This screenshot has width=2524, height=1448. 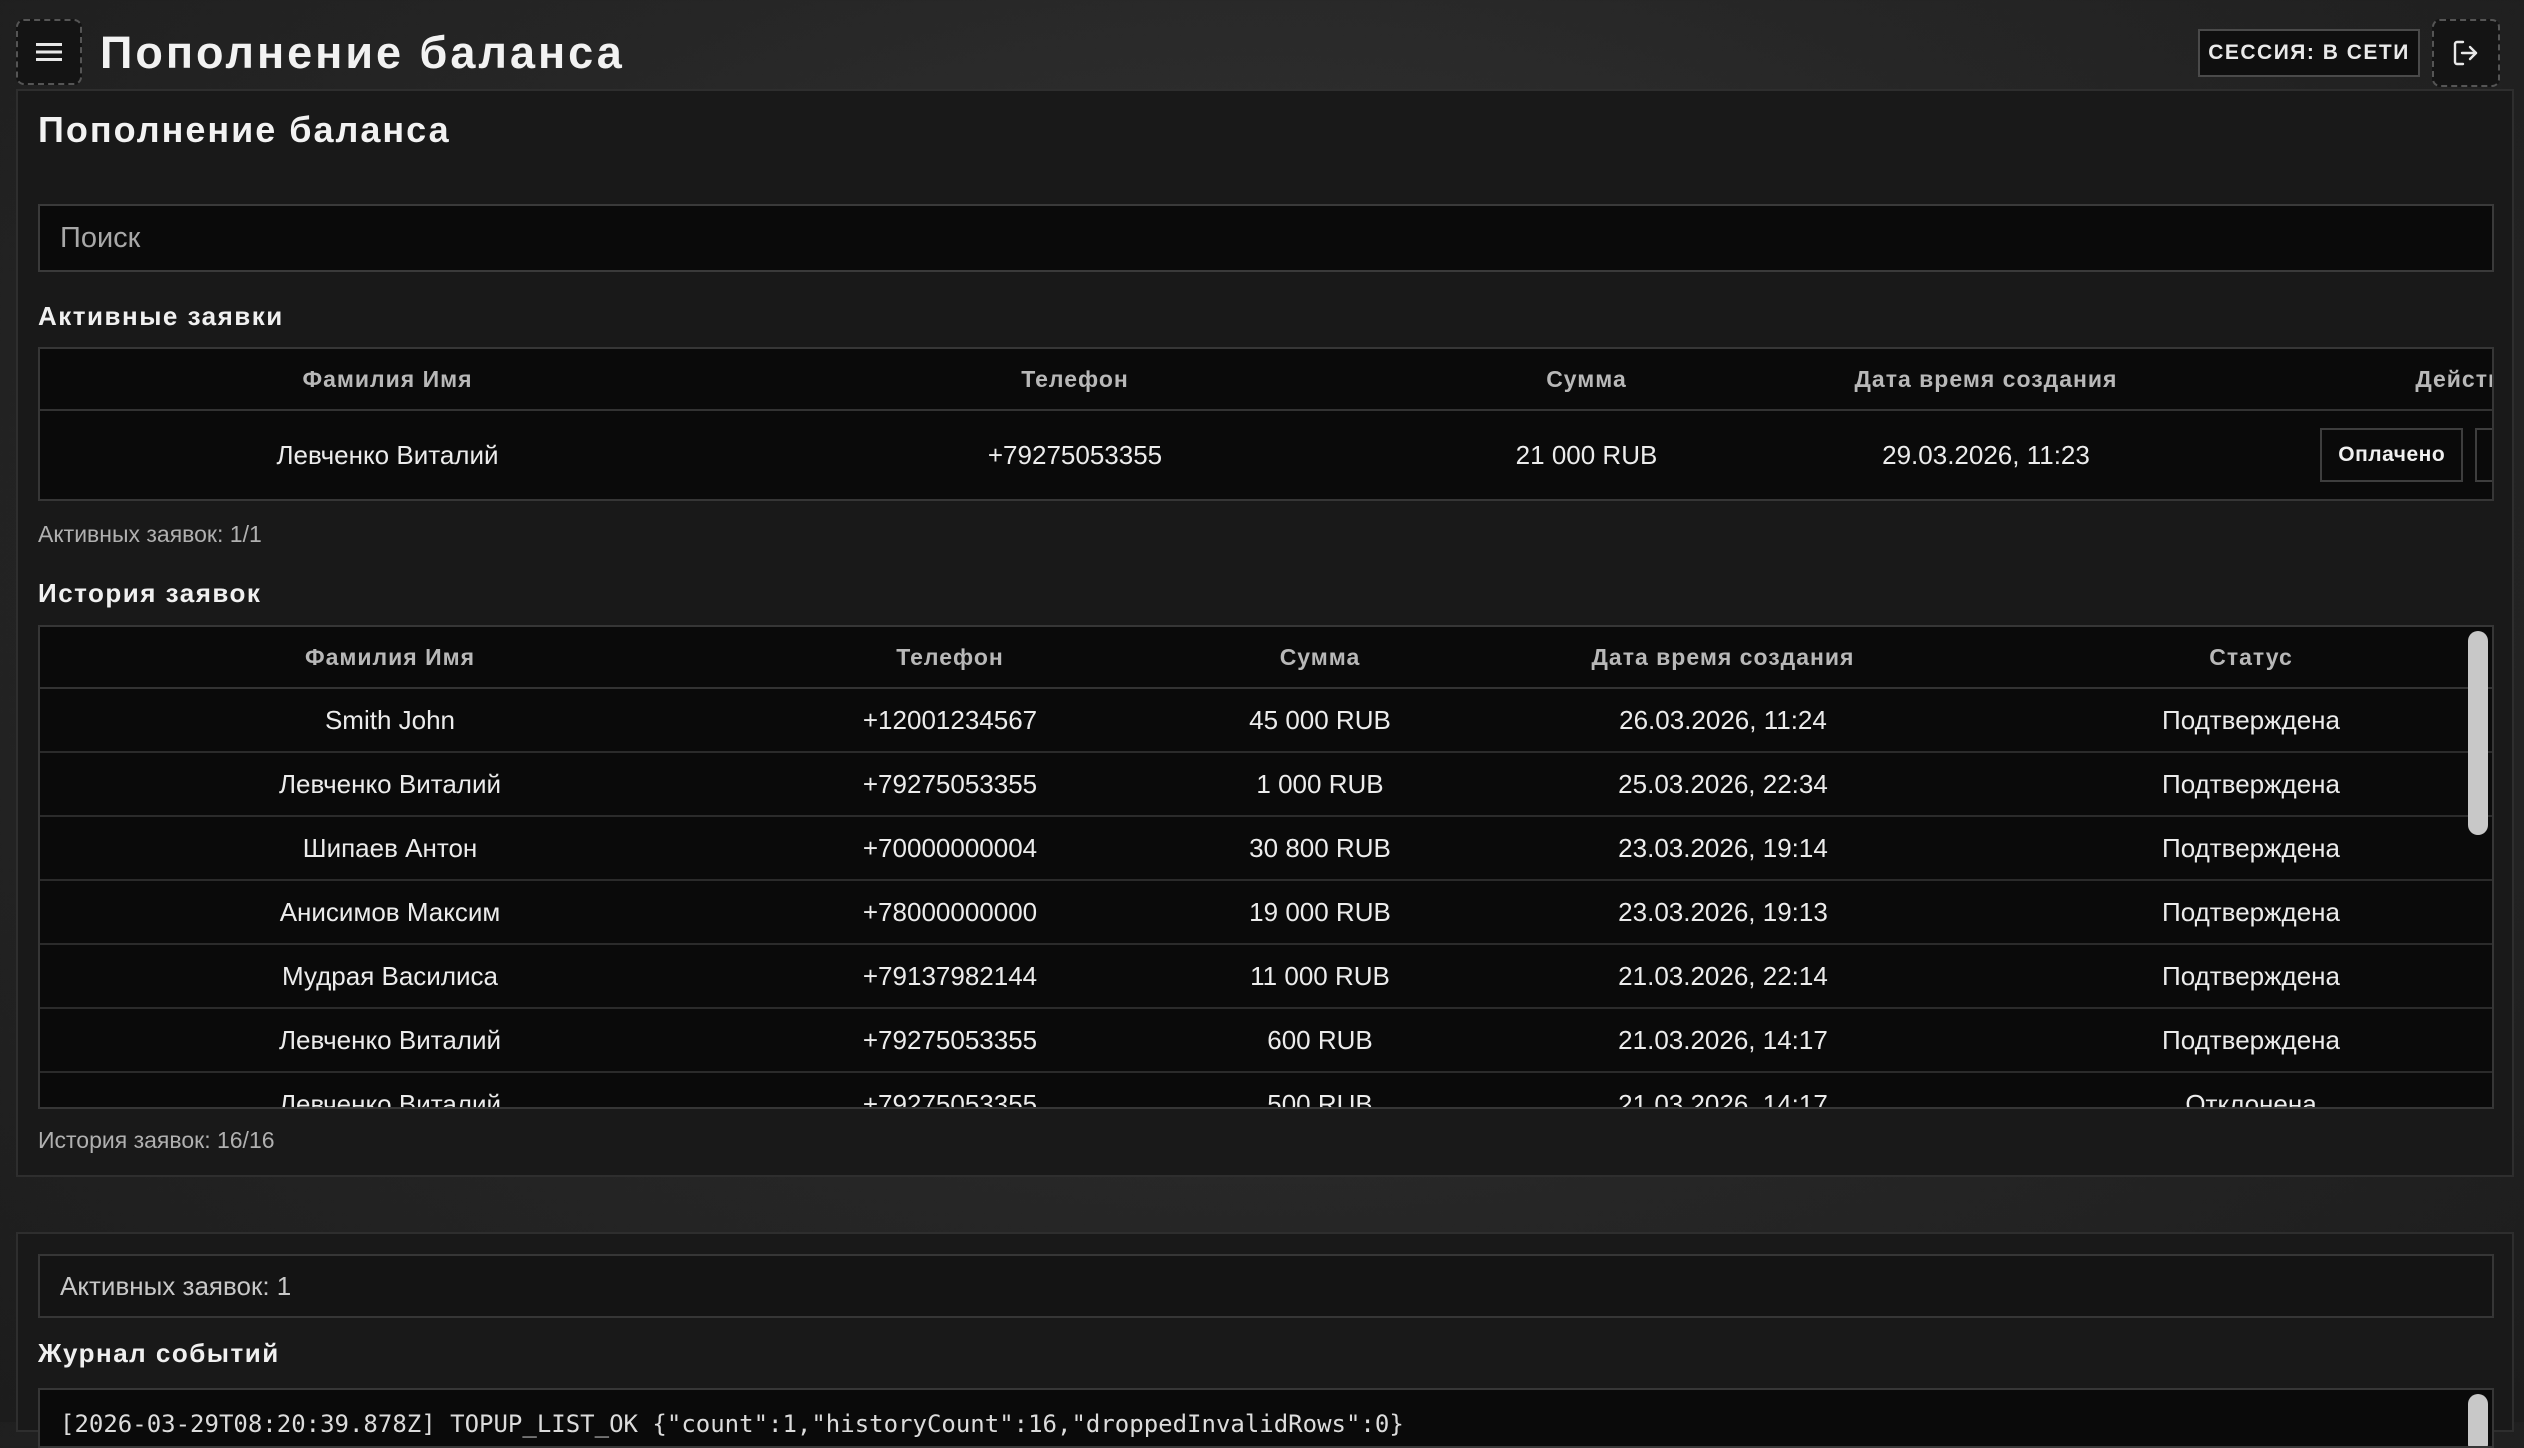 What do you see at coordinates (1320, 976) in the screenshot?
I see `cell-amount: 11 000 RUB` at bounding box center [1320, 976].